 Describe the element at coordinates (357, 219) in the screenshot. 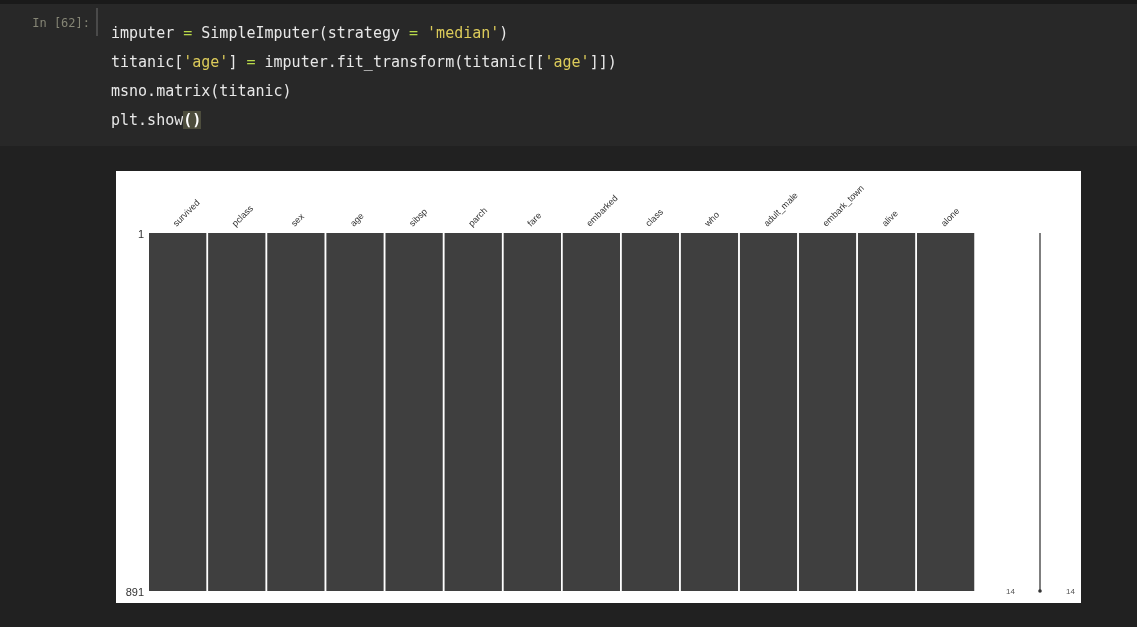

I see `column-label: age` at that location.